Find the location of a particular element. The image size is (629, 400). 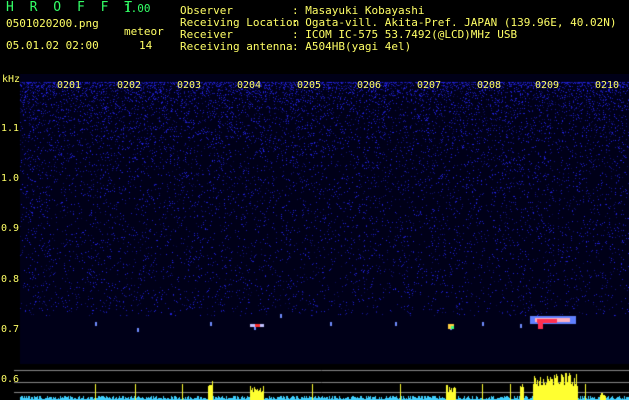

time-tick-0207: 0207 is located at coordinates (429, 85).